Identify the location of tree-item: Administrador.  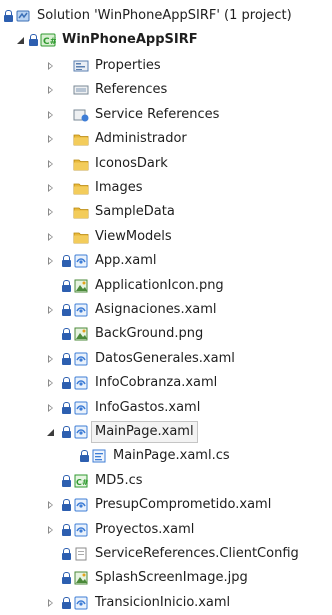
(189, 139).